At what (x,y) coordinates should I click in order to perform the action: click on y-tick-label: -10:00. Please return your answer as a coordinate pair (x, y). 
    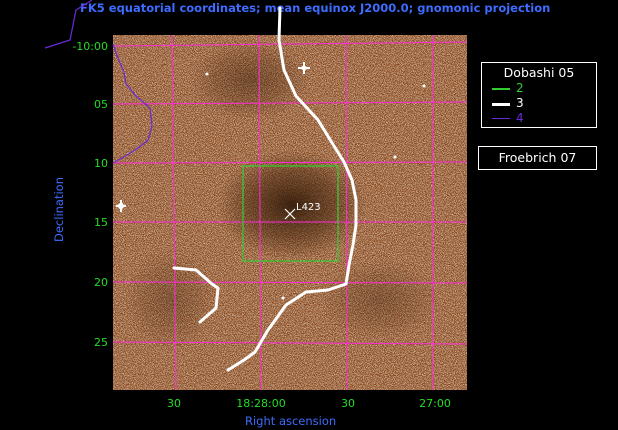
    Looking at the image, I should click on (90, 46).